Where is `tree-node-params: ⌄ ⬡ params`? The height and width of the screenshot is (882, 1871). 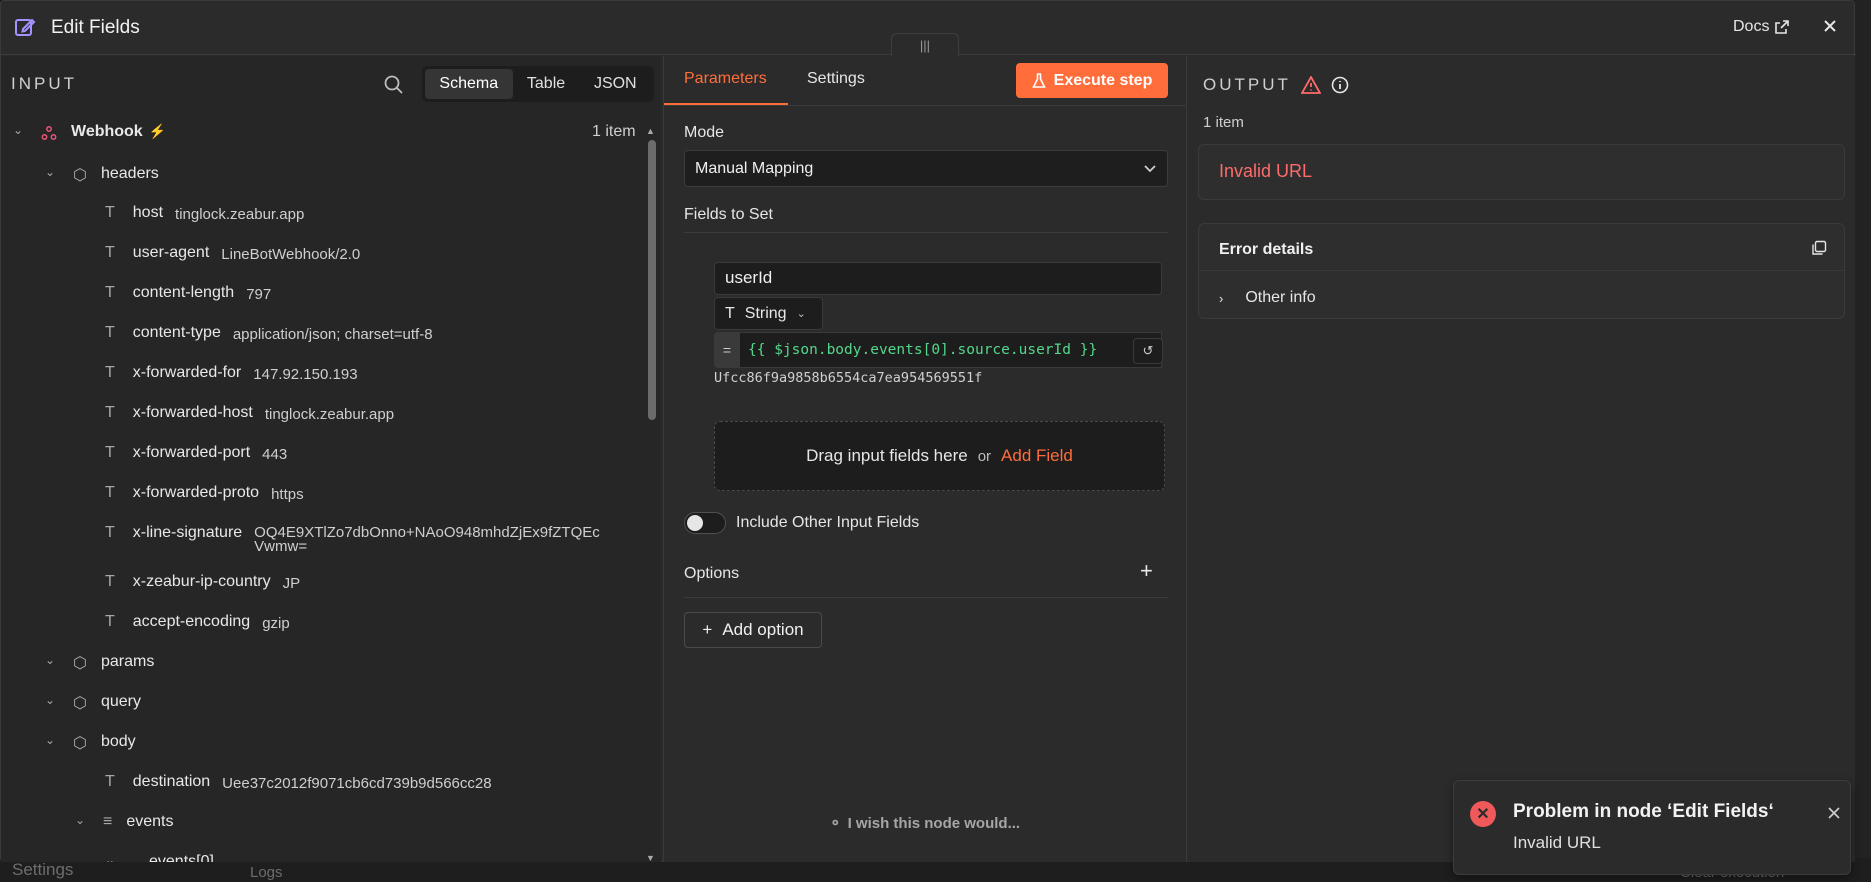
tree-node-params: ⌄ ⬡ params is located at coordinates (99, 663).